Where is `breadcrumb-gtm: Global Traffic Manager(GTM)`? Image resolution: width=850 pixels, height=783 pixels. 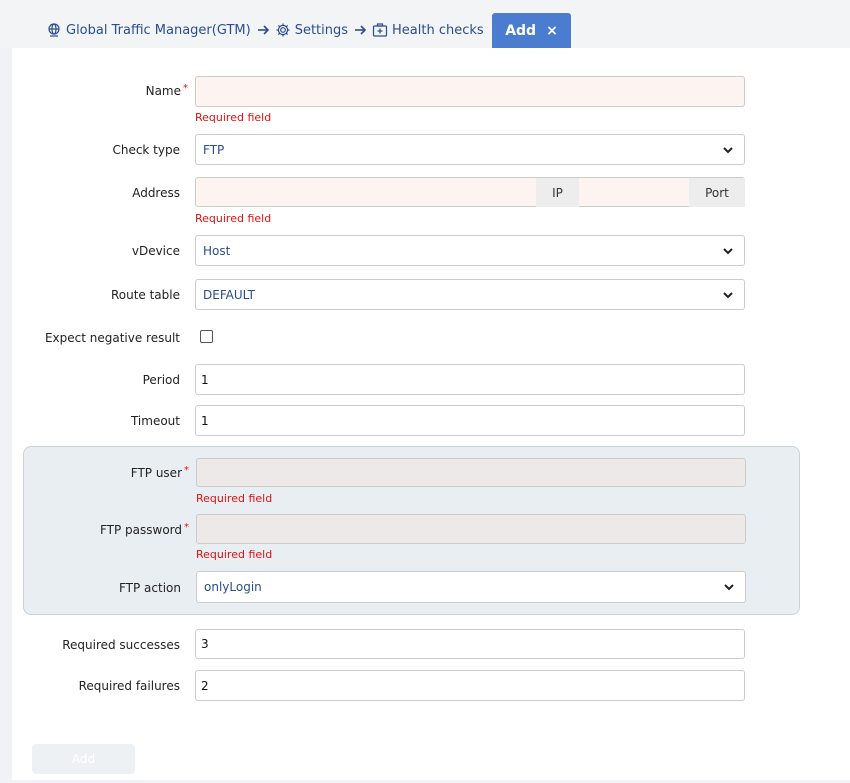
breadcrumb-gtm: Global Traffic Manager(GTM) is located at coordinates (148, 30).